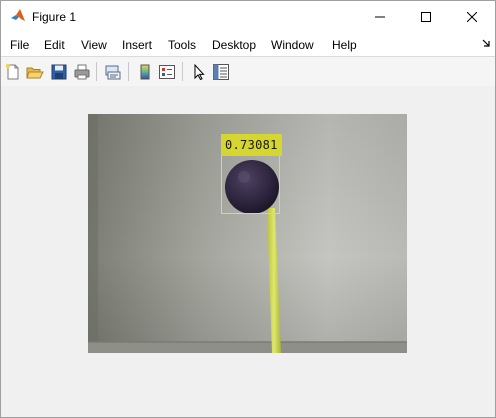 Image resolution: width=496 pixels, height=418 pixels. What do you see at coordinates (248, 71) in the screenshot?
I see `figure-toolbar` at bounding box center [248, 71].